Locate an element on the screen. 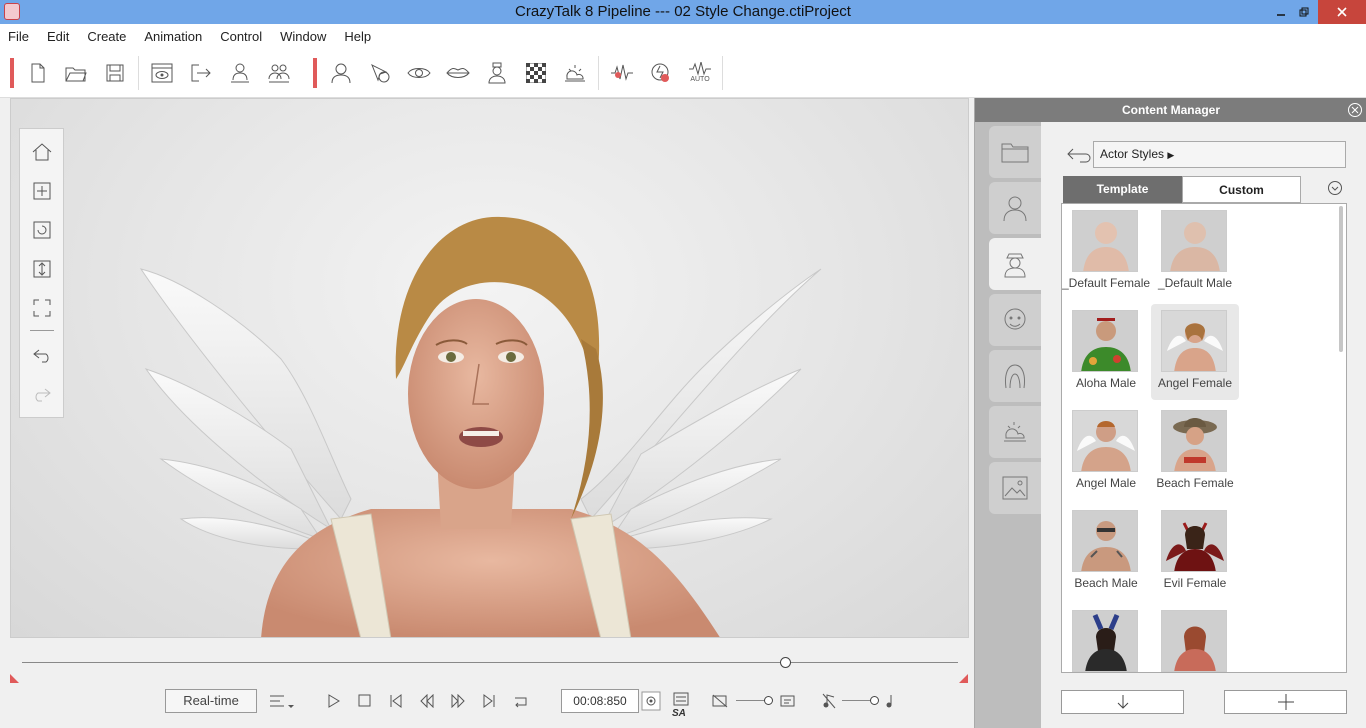 Image resolution: width=1366 pixels, height=728 pixels. close-panel-icon is located at coordinates (1355, 110).